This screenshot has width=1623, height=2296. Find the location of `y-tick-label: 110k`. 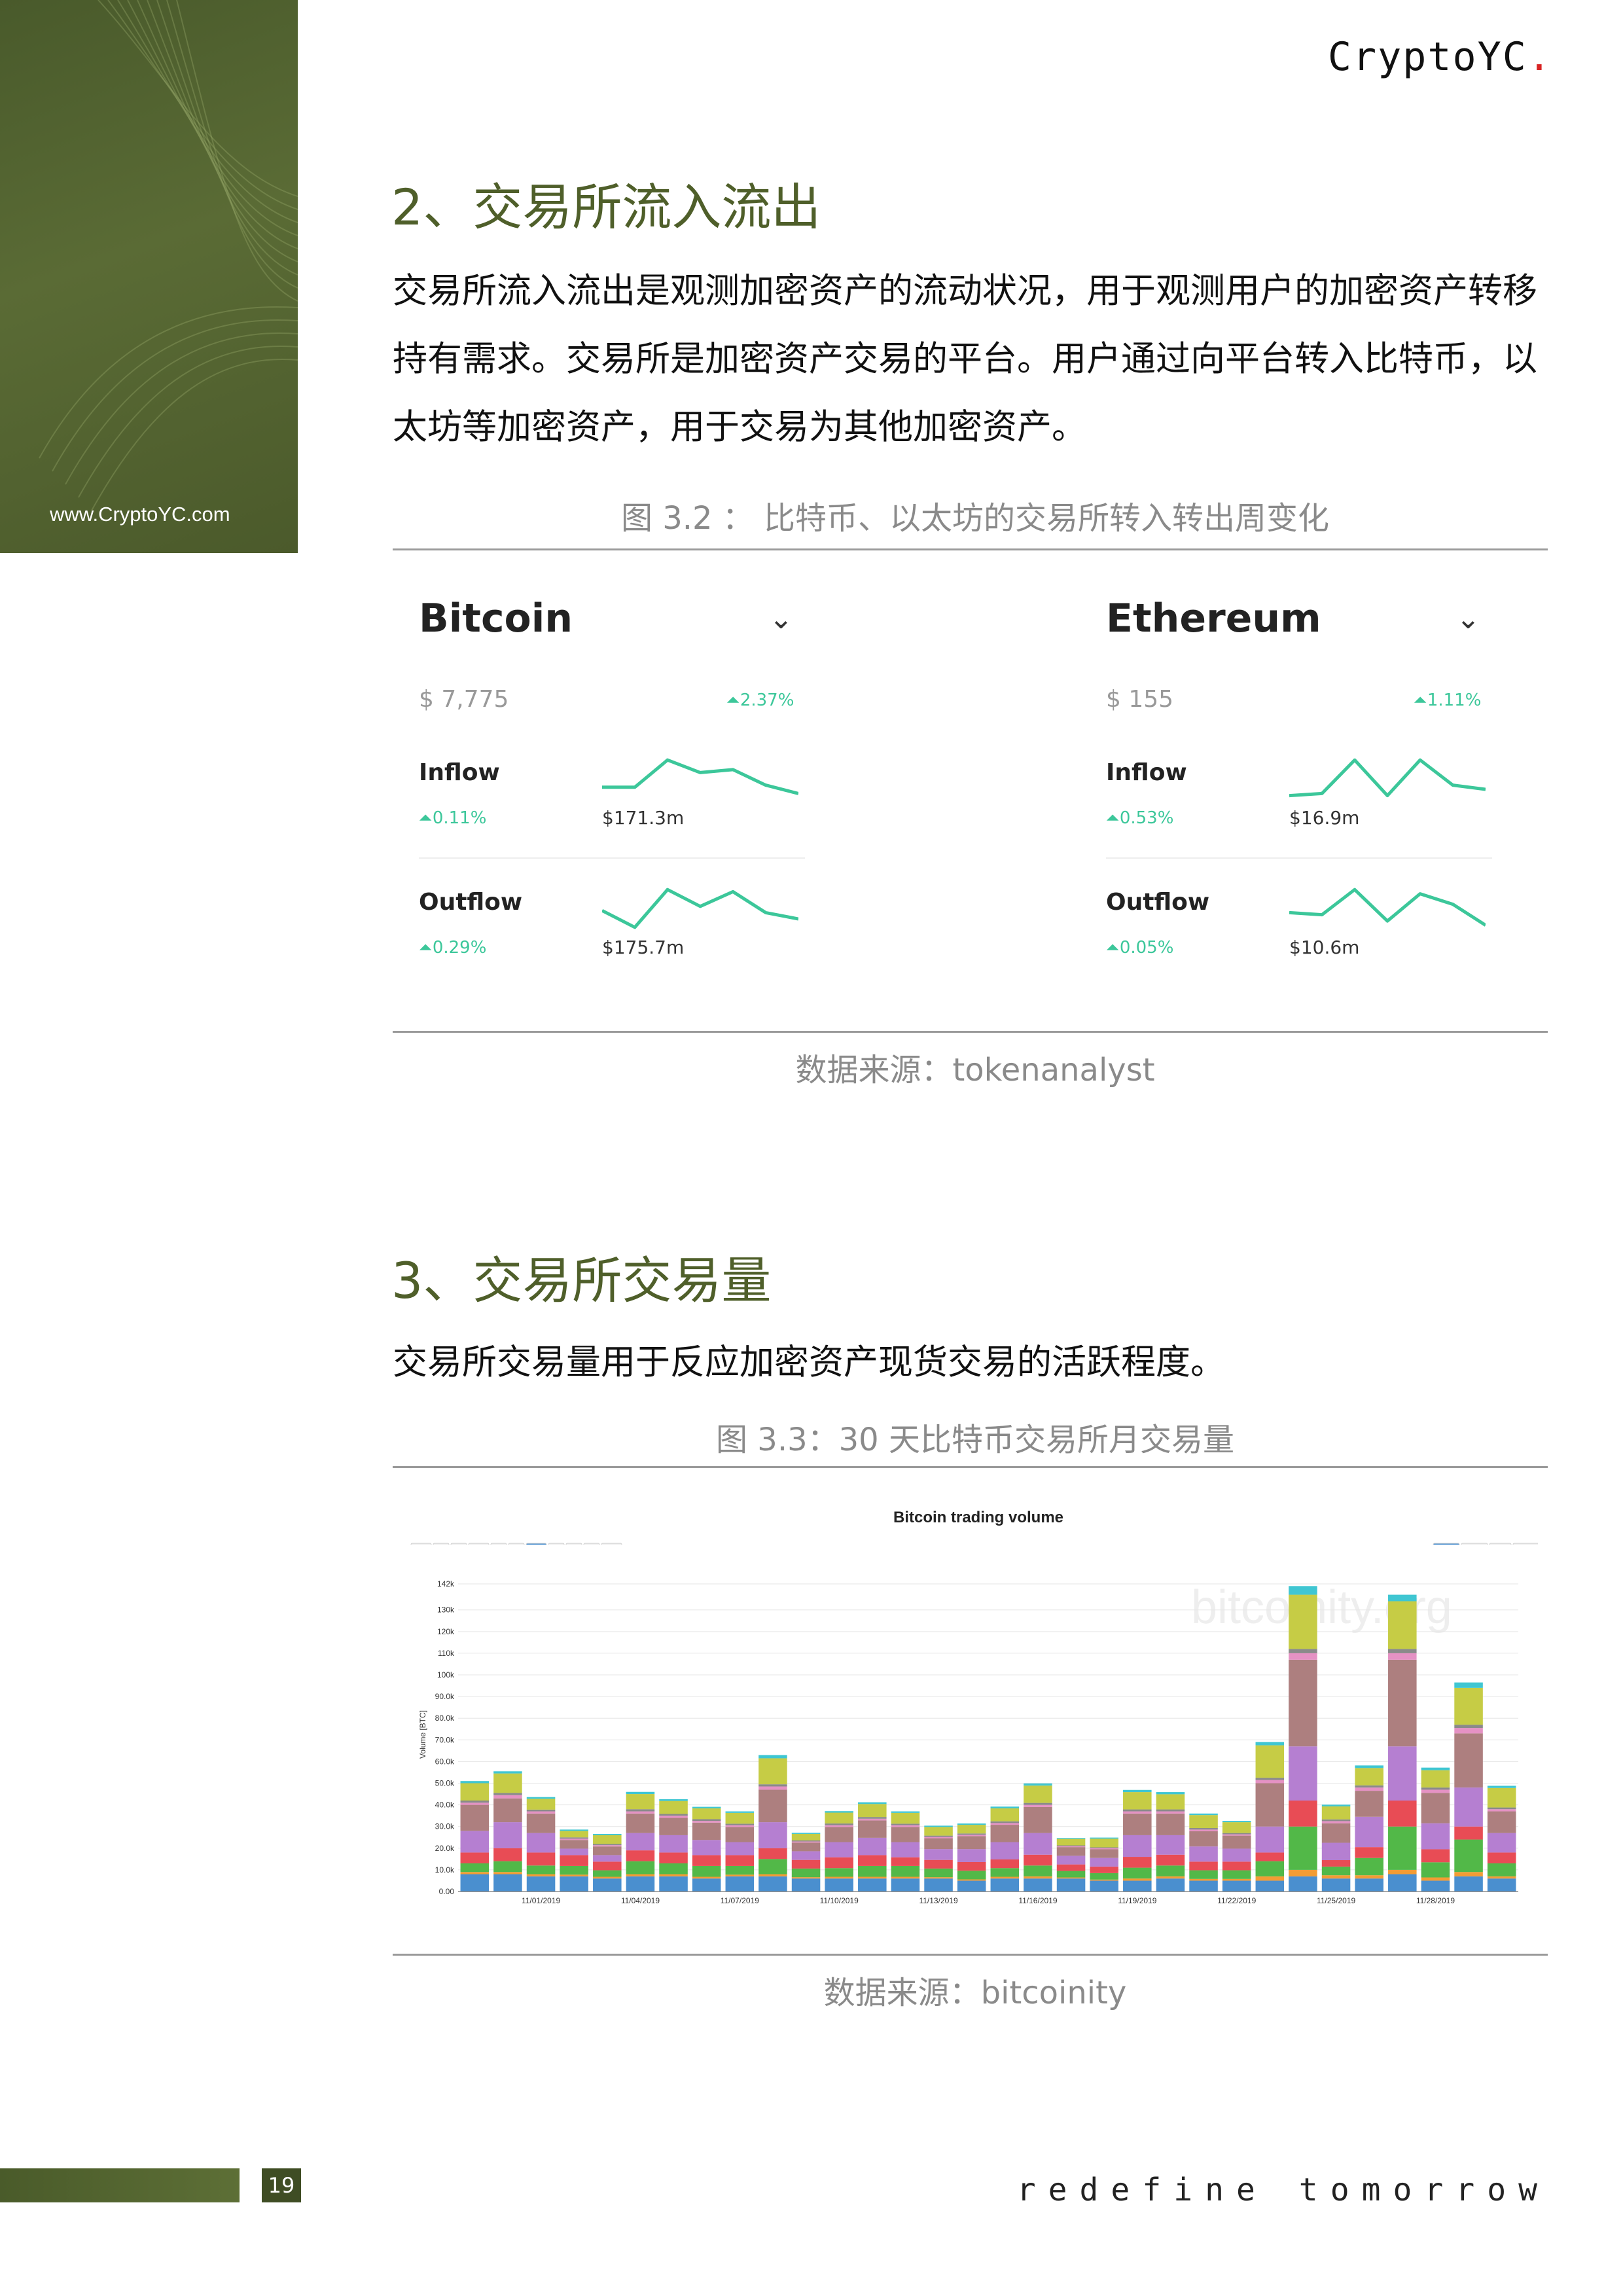

y-tick-label: 110k is located at coordinates (446, 1653).